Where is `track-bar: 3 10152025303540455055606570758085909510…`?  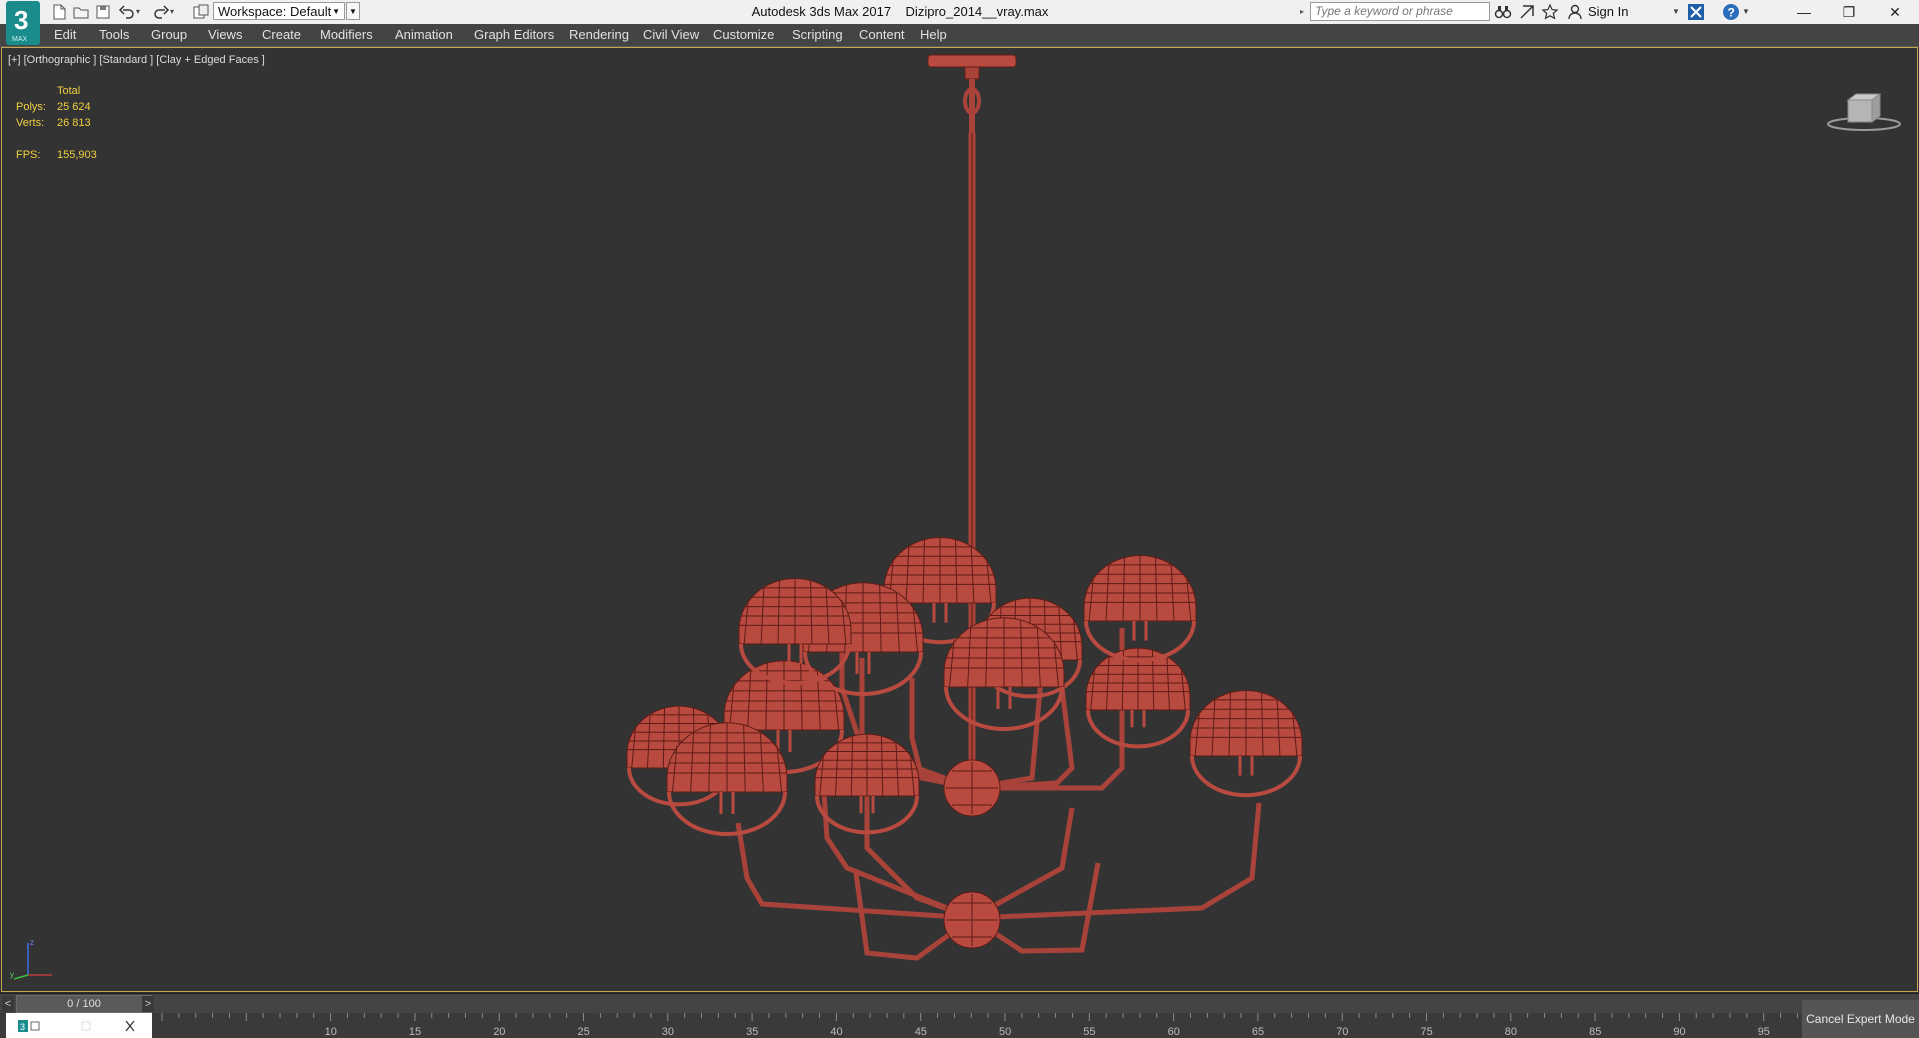 track-bar: 3 10152025303540455055606570758085909510… is located at coordinates (959, 1025).